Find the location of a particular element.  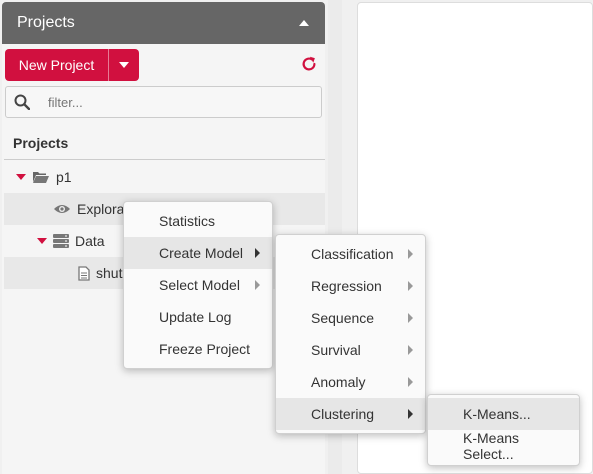

menu-item-label: Clustering is located at coordinates (343, 414).